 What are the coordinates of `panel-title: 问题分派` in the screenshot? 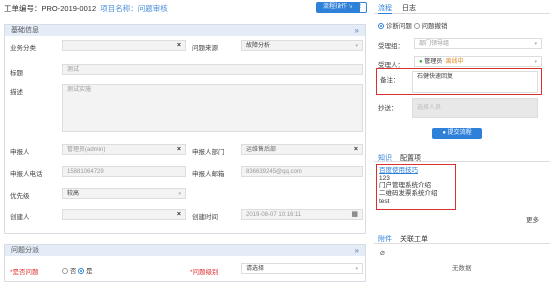 It's located at (25, 250).